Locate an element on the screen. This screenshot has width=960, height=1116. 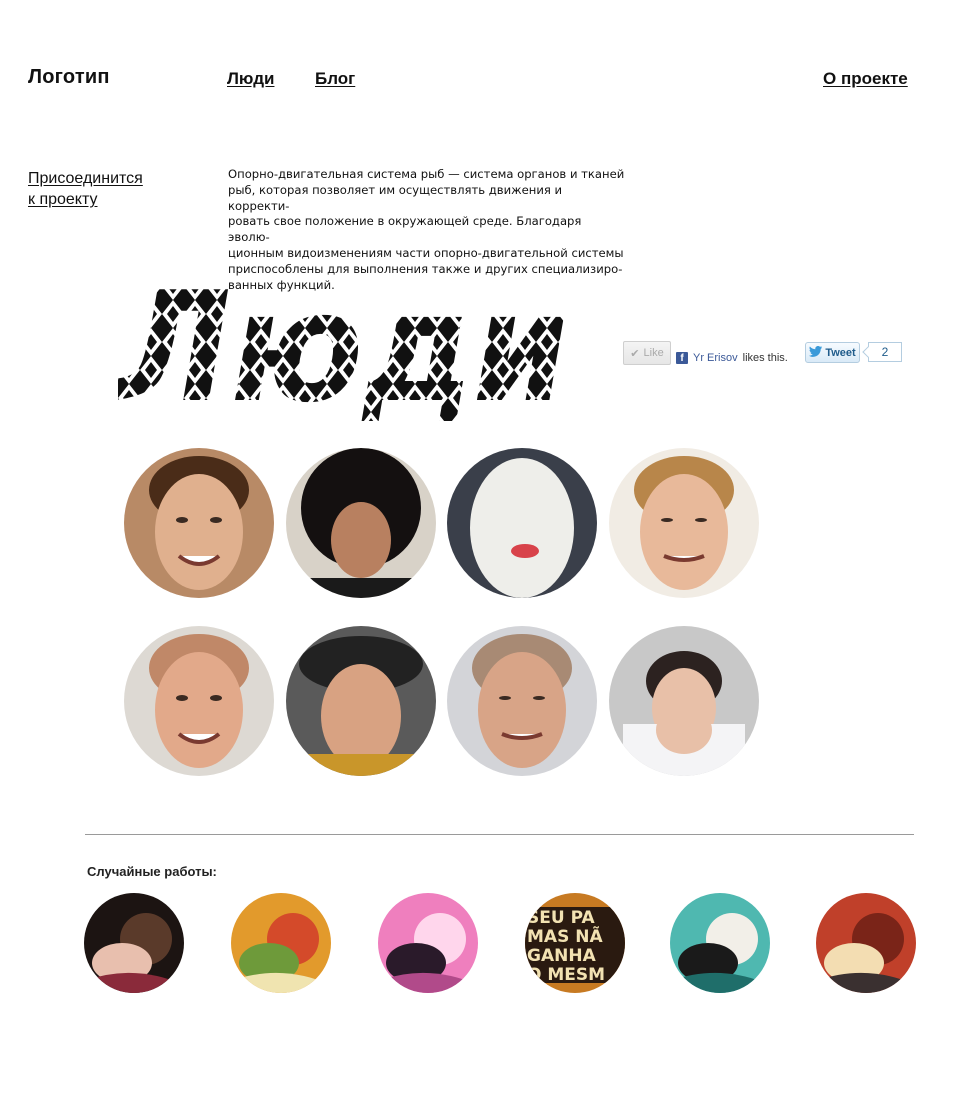
hat-man-portrait is located at coordinates (361, 701).